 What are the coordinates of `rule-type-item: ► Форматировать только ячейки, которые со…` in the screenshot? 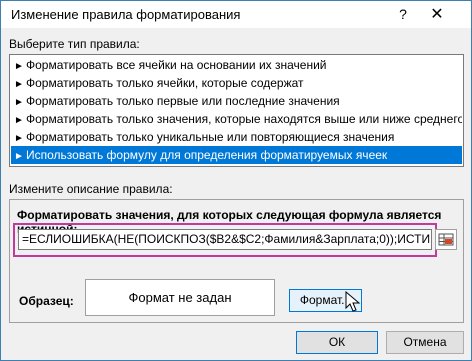 It's located at (236, 83).